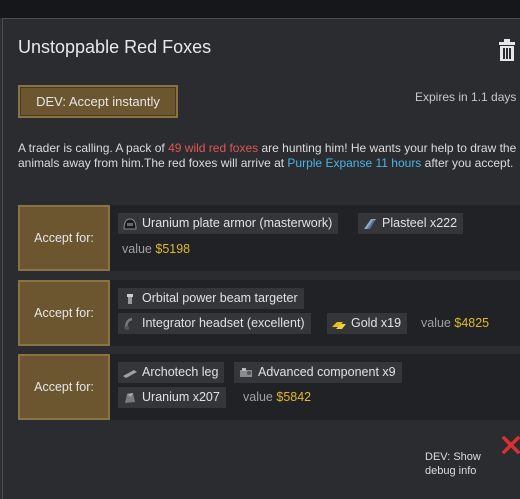 The height and width of the screenshot is (499, 520). What do you see at coordinates (181, 397) in the screenshot?
I see `reward-item-label: Uranium x207` at bounding box center [181, 397].